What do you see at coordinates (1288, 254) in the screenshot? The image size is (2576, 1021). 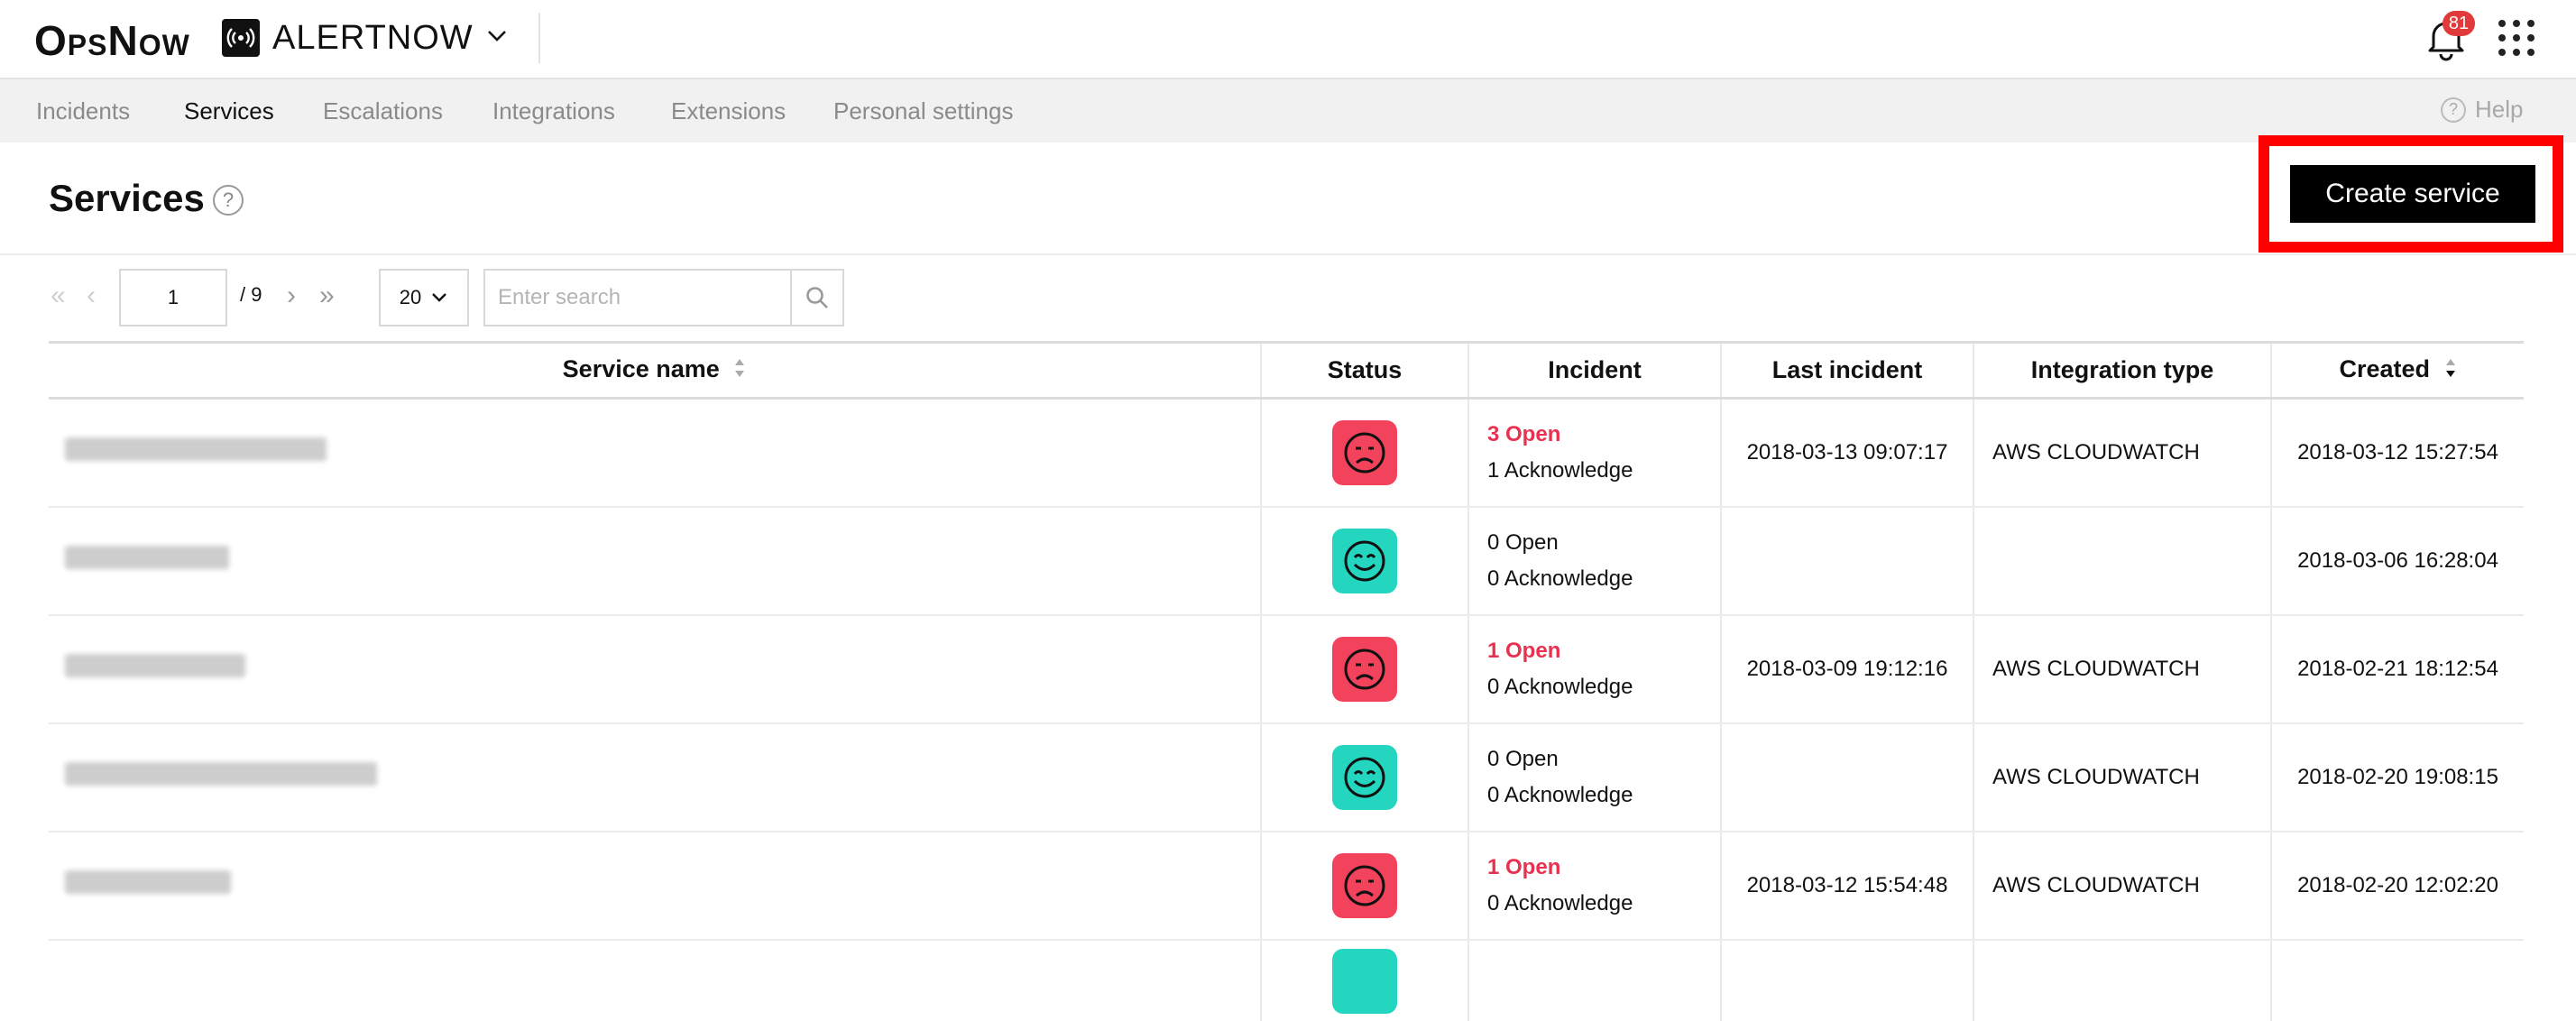 I see `divider` at bounding box center [1288, 254].